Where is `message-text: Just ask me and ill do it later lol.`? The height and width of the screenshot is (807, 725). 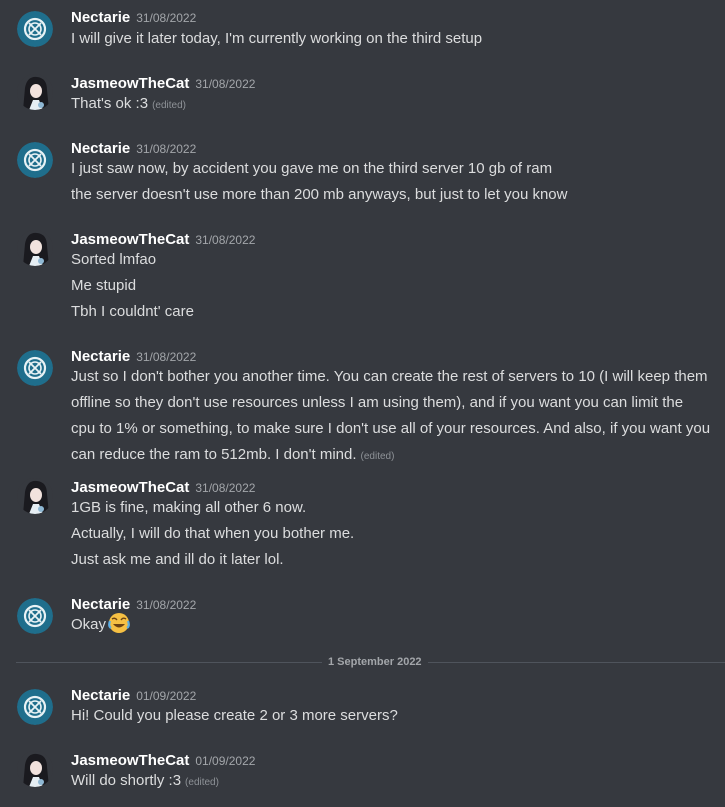 message-text: Just ask me and ill do it later lol. is located at coordinates (177, 560).